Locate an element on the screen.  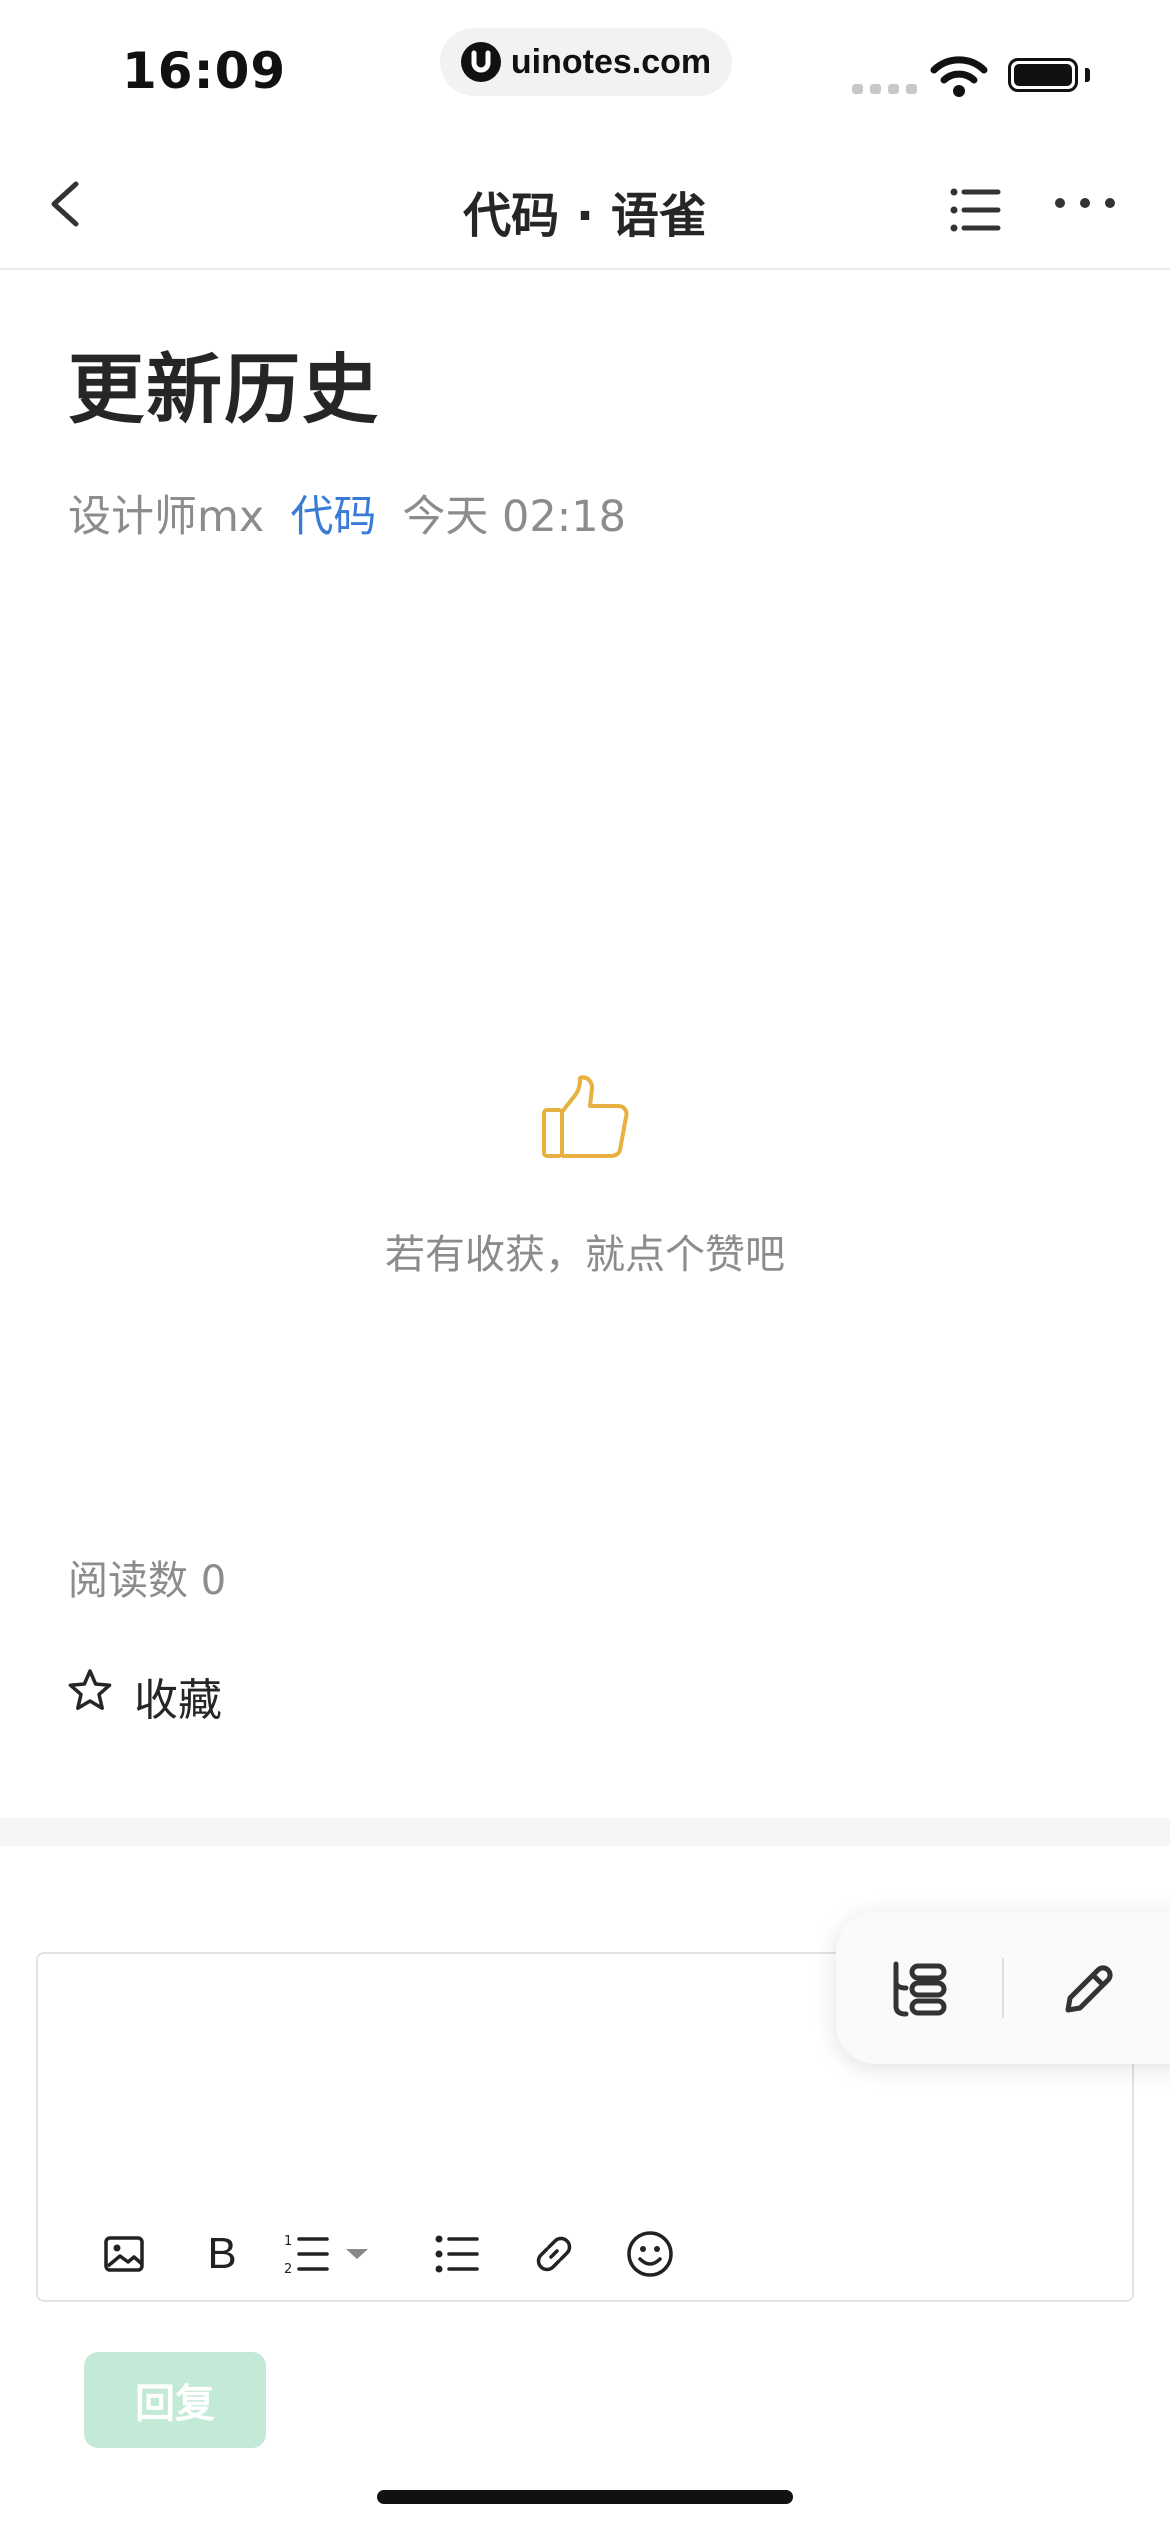
home-indicator is located at coordinates (585, 2497).